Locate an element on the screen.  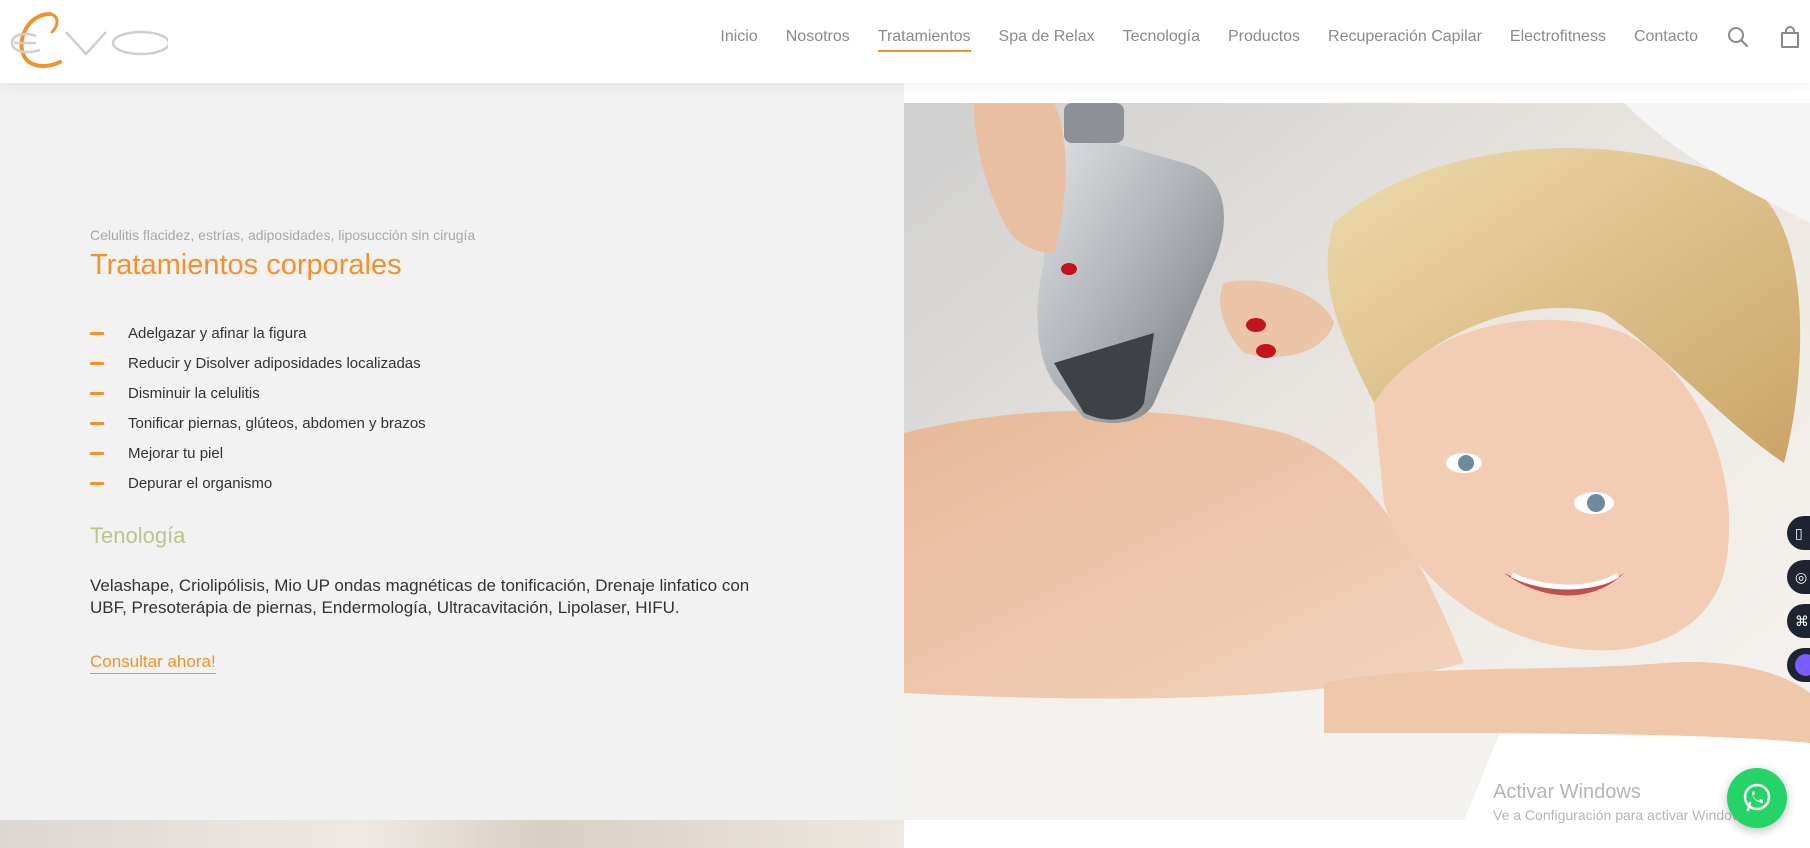
evo-logo is located at coordinates (88, 38).